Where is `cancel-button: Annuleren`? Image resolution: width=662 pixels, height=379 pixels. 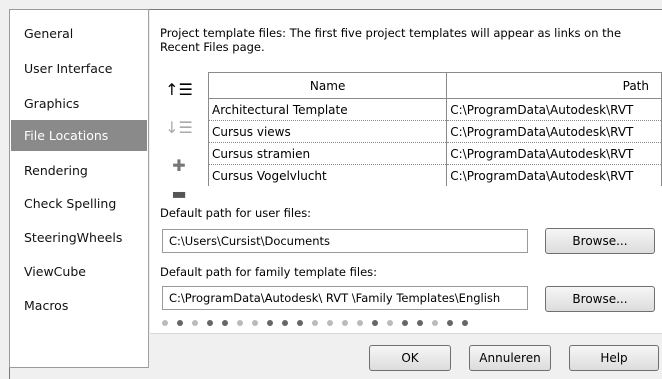 cancel-button: Annuleren is located at coordinates (510, 358).